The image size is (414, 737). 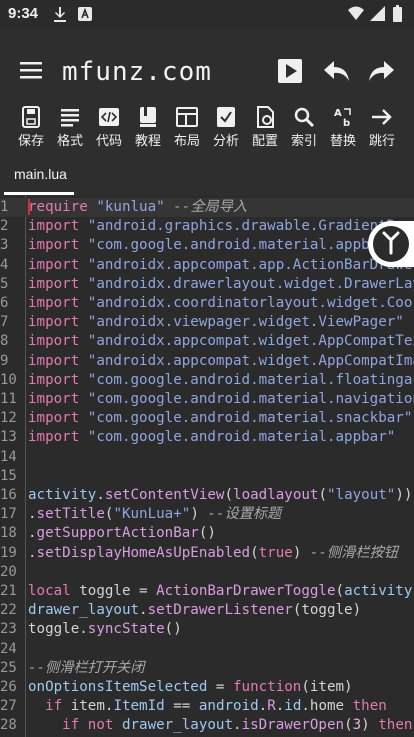 What do you see at coordinates (4, 264) in the screenshot?
I see `line-number: 4` at bounding box center [4, 264].